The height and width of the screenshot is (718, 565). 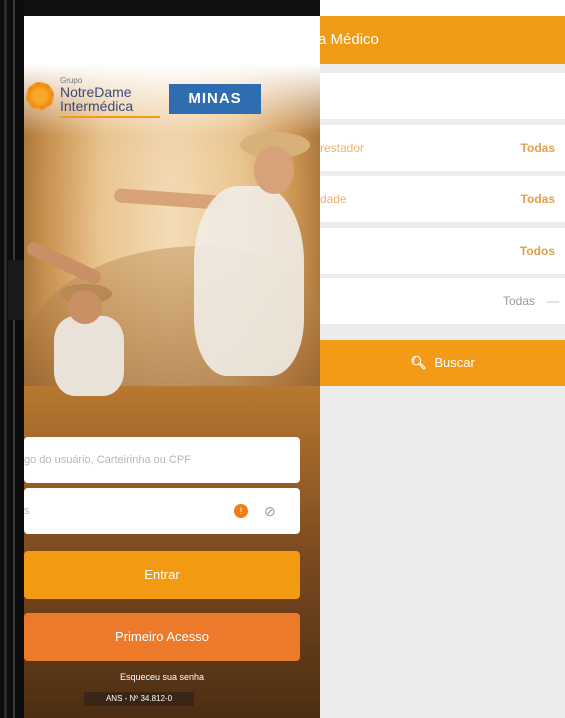 I want to click on bezel-button, so click(x=16, y=290).